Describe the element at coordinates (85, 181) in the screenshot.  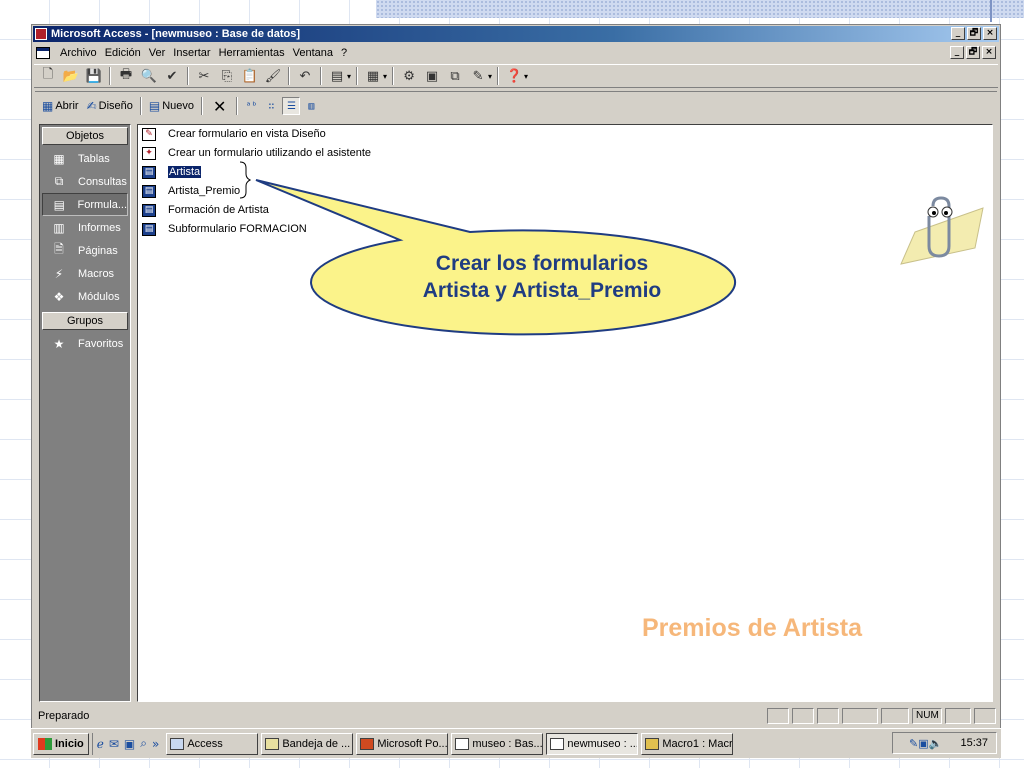
I see `objects-item-consultas: ⧉ Consultas` at that location.